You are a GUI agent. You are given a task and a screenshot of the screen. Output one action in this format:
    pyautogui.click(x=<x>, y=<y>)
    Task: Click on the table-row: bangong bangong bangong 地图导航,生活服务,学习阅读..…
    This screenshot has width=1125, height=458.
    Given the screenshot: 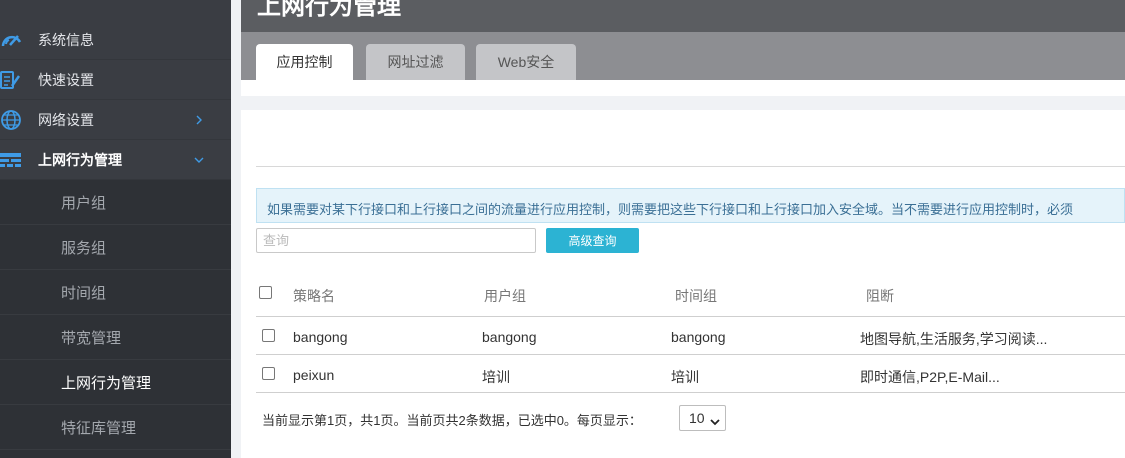 What is the action you would take?
    pyautogui.click(x=690, y=336)
    